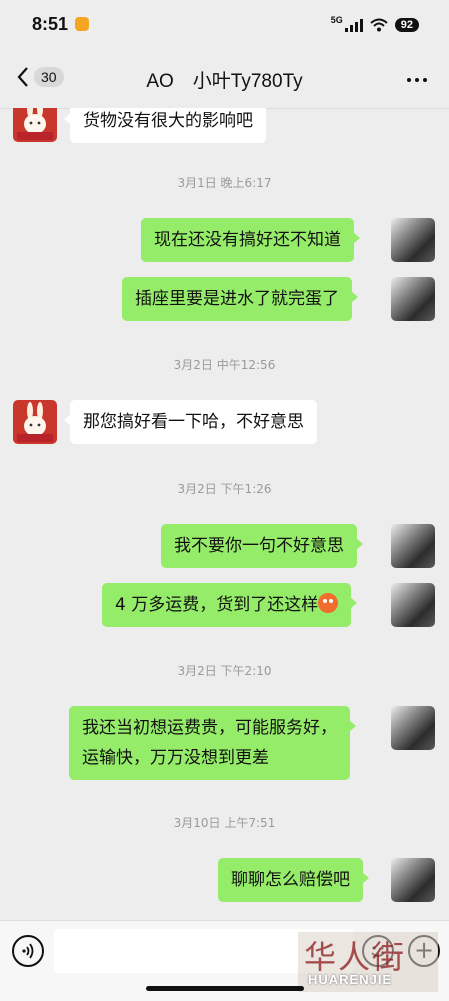  Describe the element at coordinates (328, 603) in the screenshot. I see `angry-face-emoji-icon` at that location.